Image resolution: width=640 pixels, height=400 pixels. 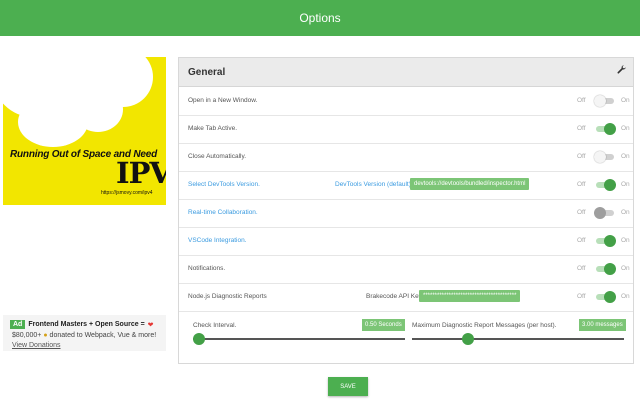 I want to click on api-key-field: ****************************************, so click(x=470, y=296).